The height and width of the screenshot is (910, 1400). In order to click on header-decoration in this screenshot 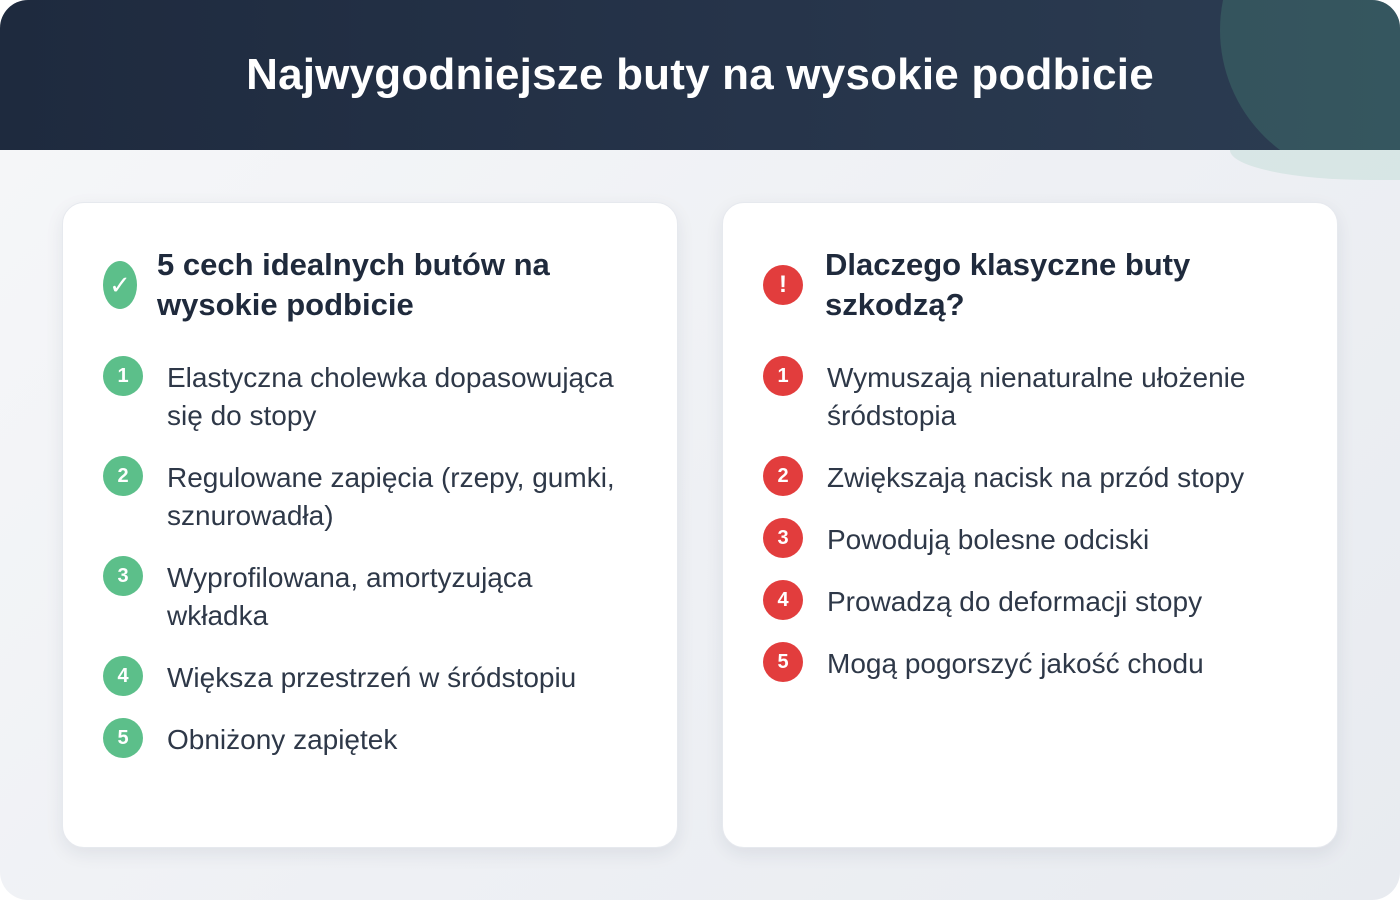, I will do `click(1310, 75)`.